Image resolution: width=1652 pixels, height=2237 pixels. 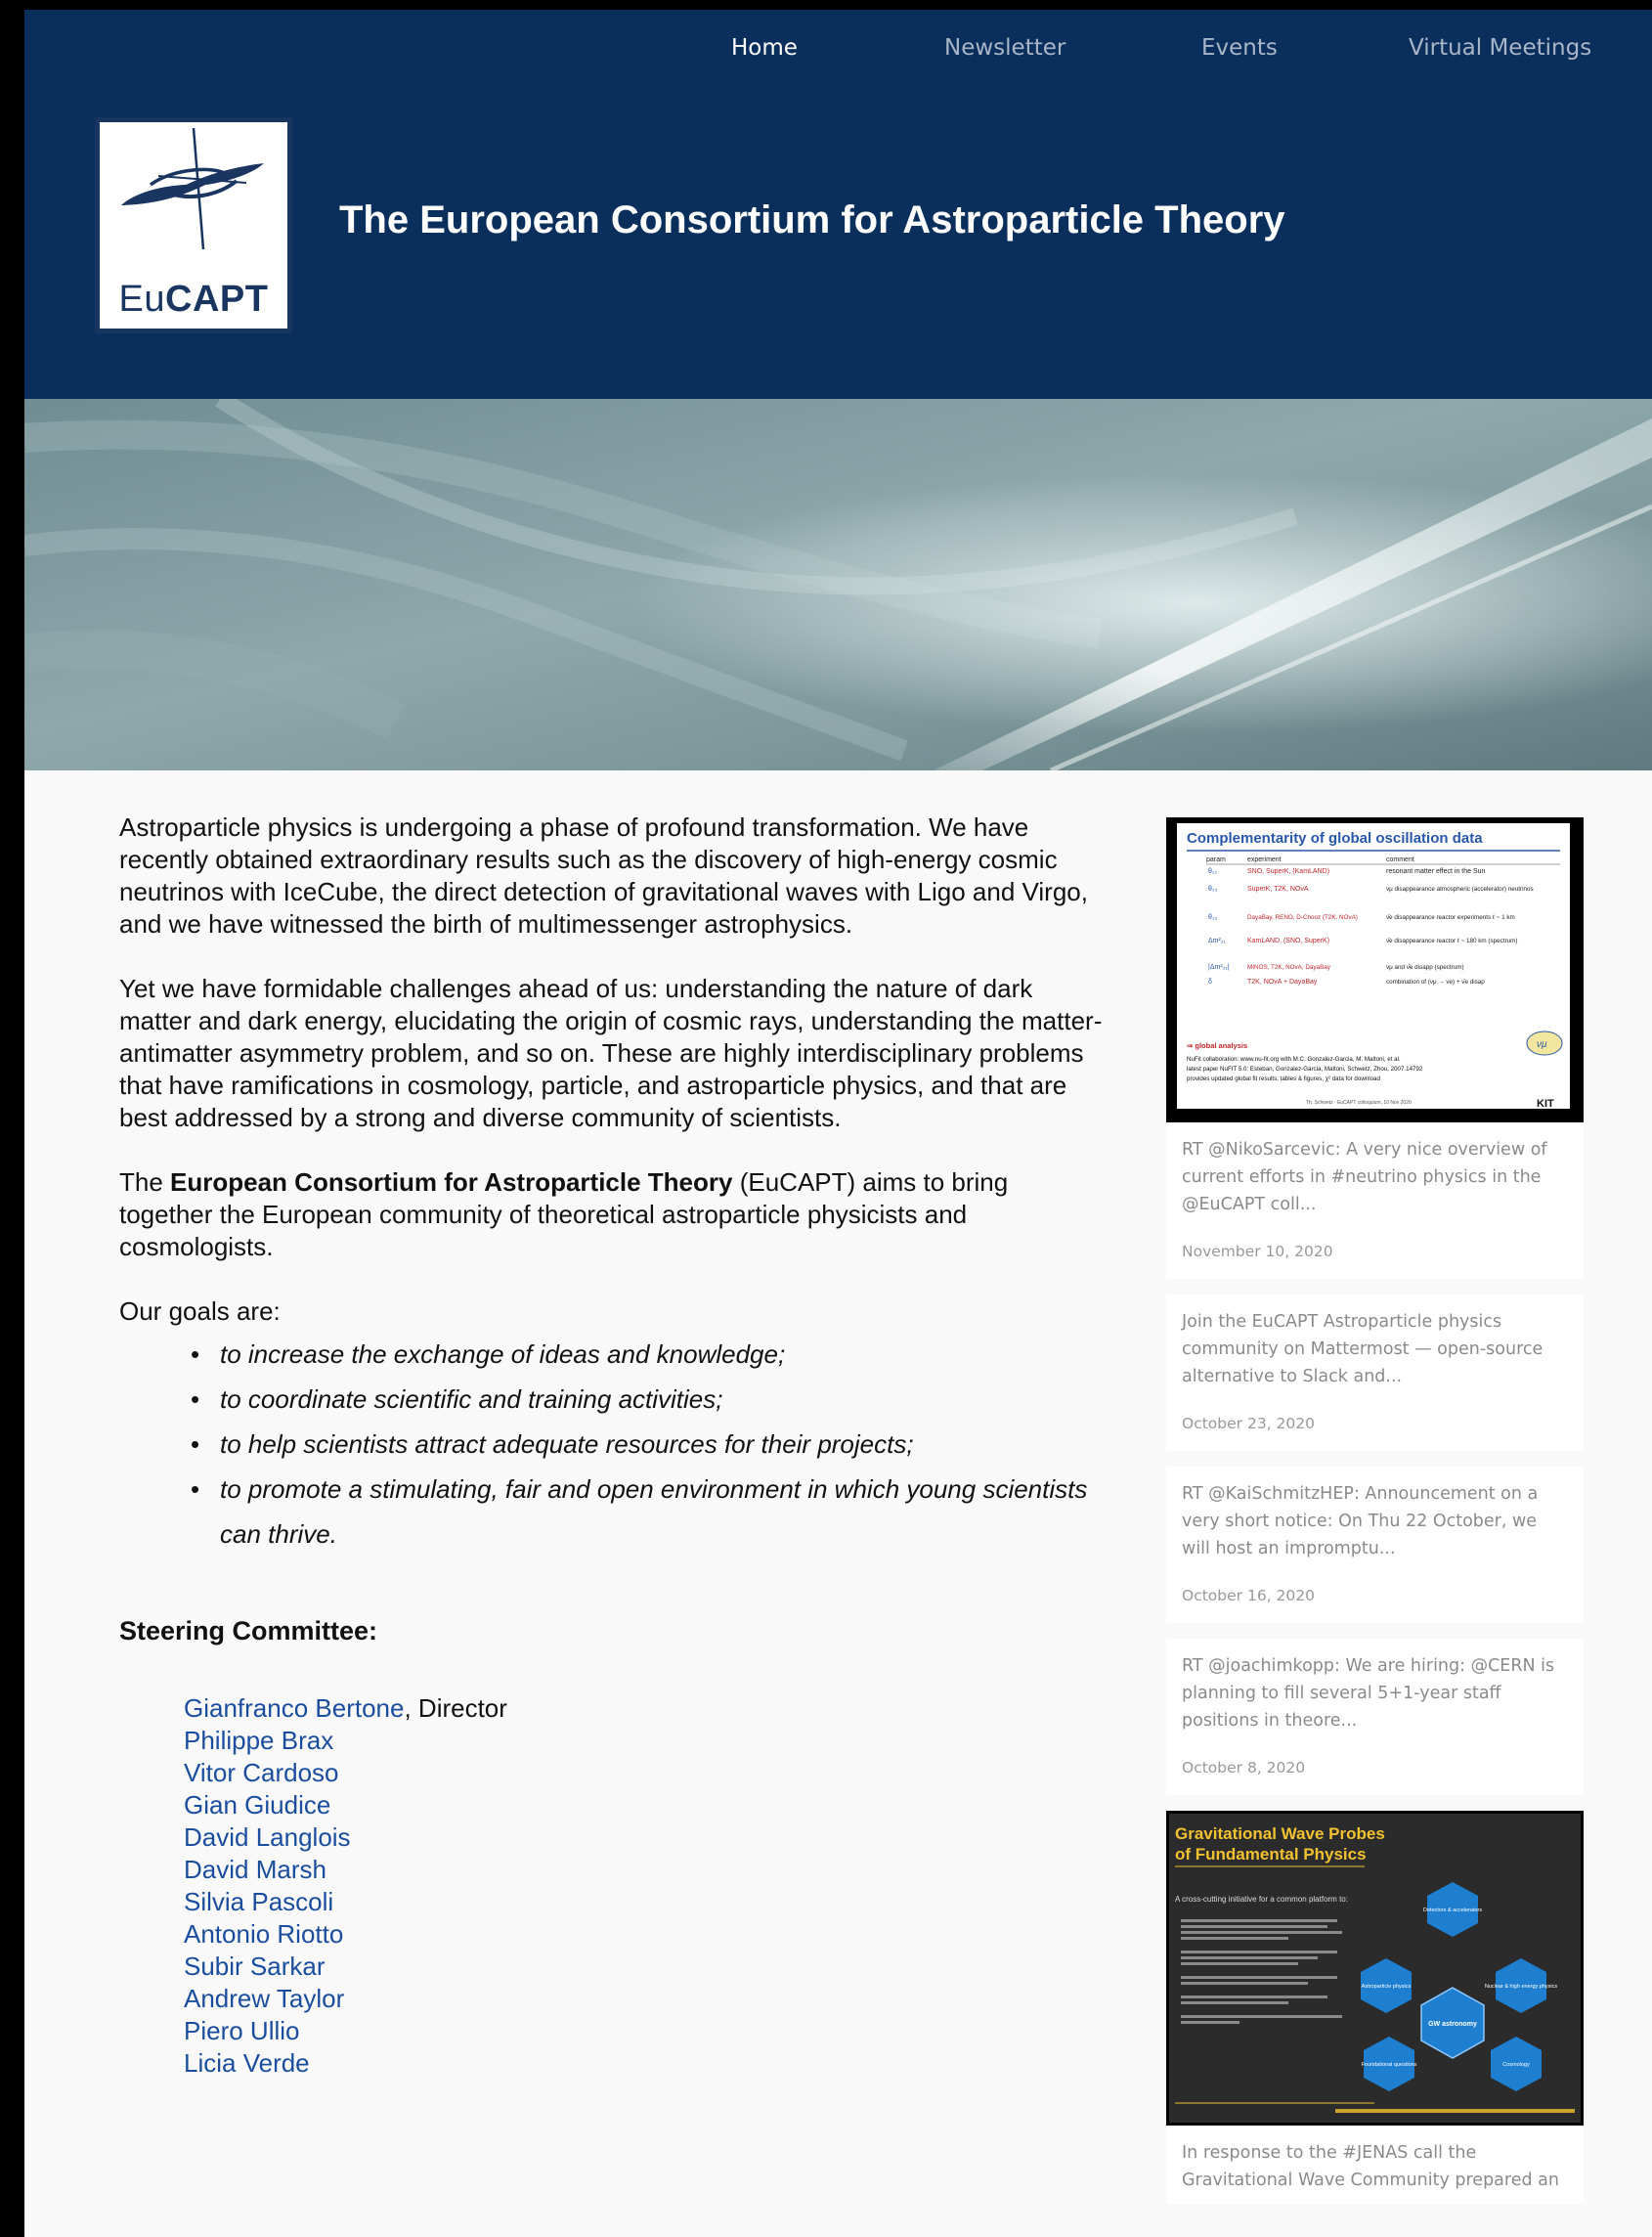 I want to click on svg-text: νμ, so click(x=1542, y=1044).